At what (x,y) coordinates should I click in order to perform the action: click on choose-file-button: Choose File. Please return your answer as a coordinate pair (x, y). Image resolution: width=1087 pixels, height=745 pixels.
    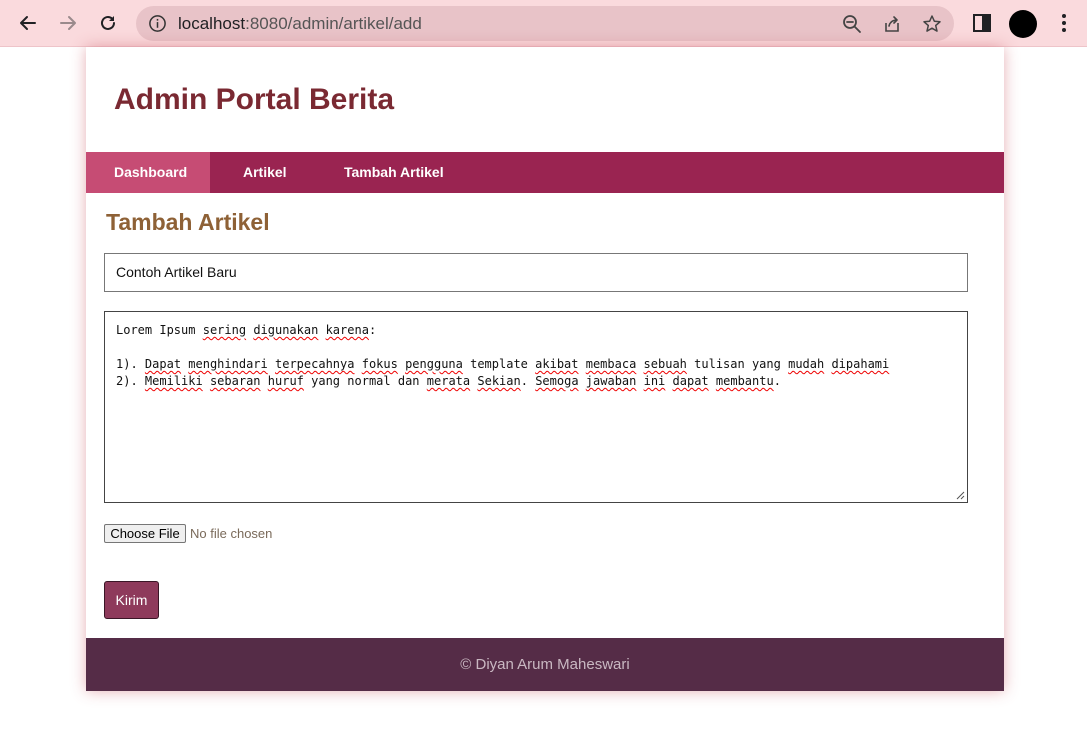
    Looking at the image, I should click on (145, 533).